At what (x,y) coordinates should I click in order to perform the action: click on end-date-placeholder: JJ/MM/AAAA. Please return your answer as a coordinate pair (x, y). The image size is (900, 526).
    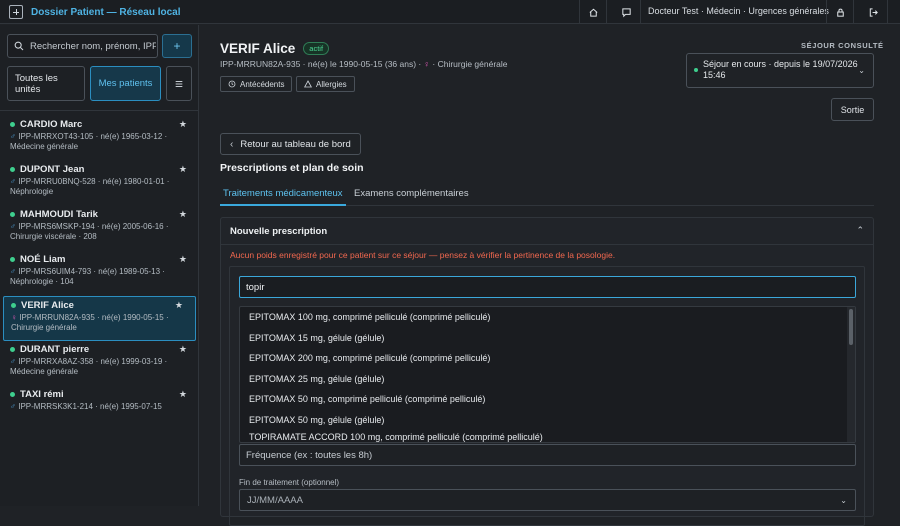
    Looking at the image, I should click on (275, 500).